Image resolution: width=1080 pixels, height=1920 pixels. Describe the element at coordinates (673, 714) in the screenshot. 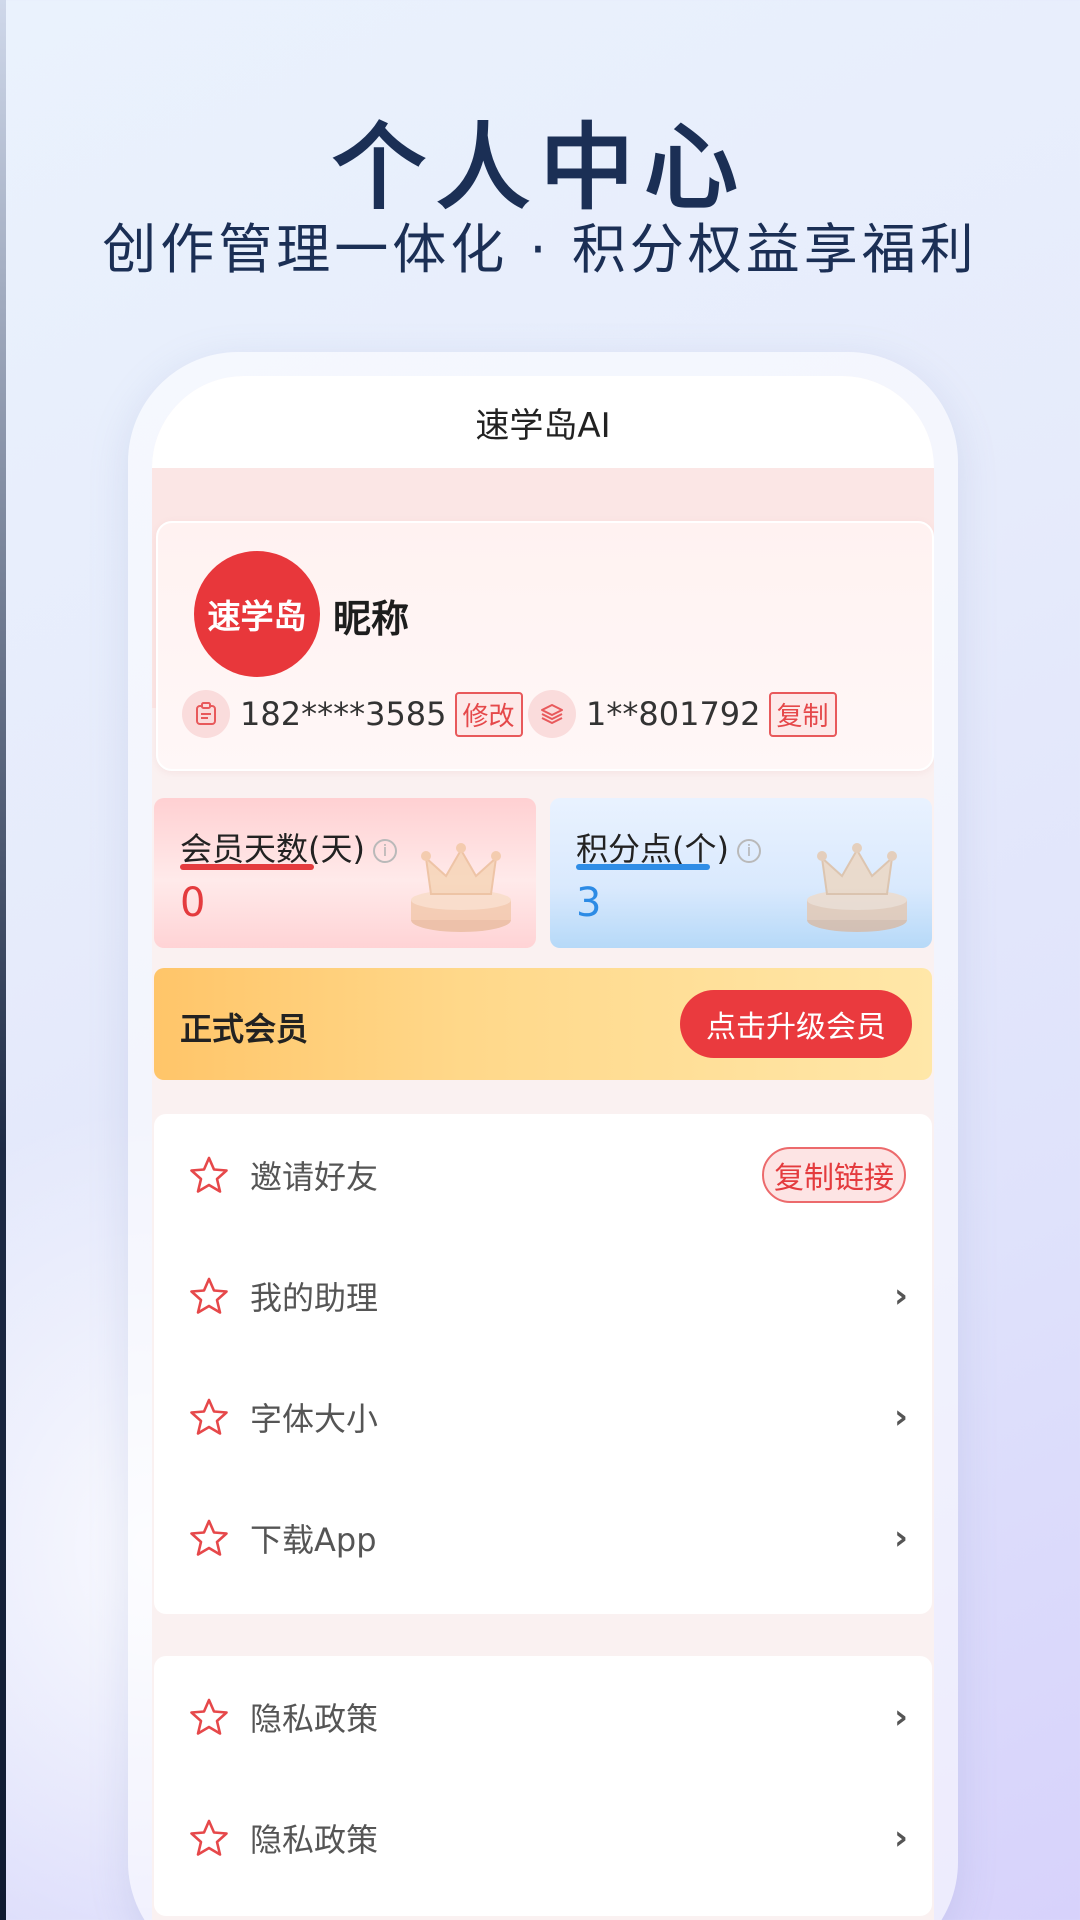

I see `user-id: 1**801792` at that location.